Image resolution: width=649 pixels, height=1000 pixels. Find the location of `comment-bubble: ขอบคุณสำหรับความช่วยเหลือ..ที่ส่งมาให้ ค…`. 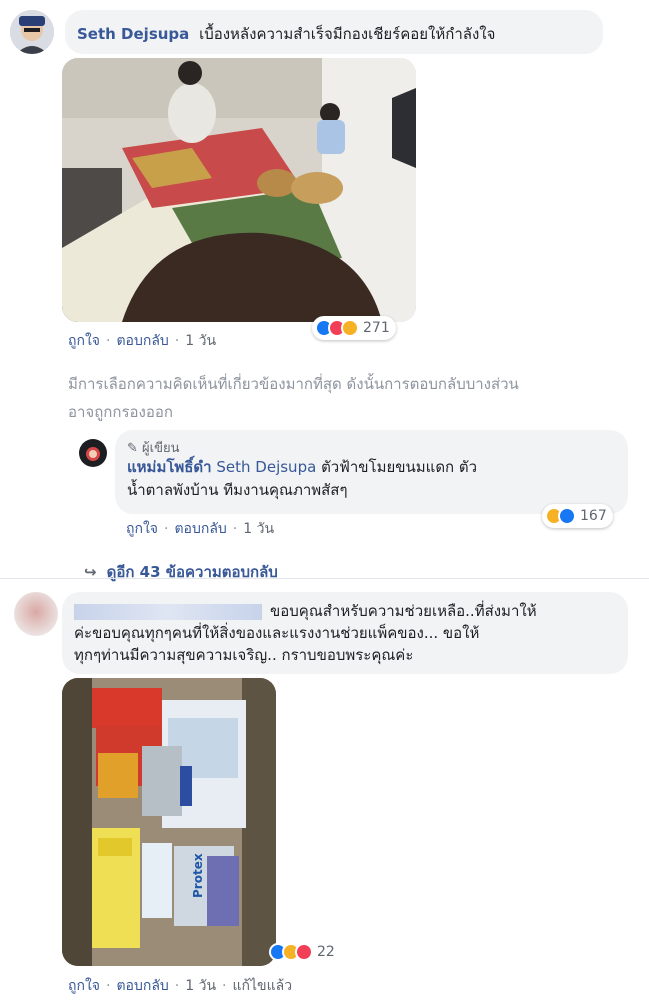

comment-bubble: ขอบคุณสำหรับความช่วยเหลือ..ที่ส่งมาให้ ค… is located at coordinates (345, 633).